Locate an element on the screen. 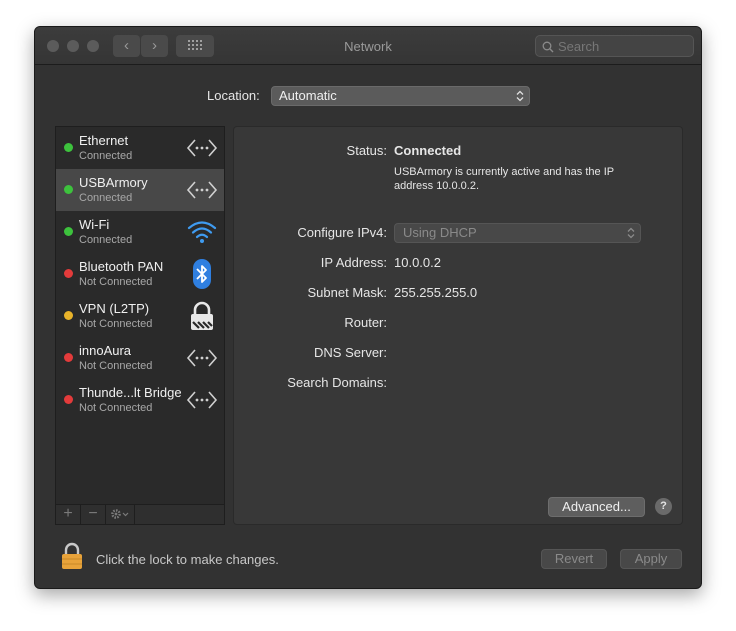 This screenshot has width=736, height=631. apply-button: Apply is located at coordinates (651, 559).